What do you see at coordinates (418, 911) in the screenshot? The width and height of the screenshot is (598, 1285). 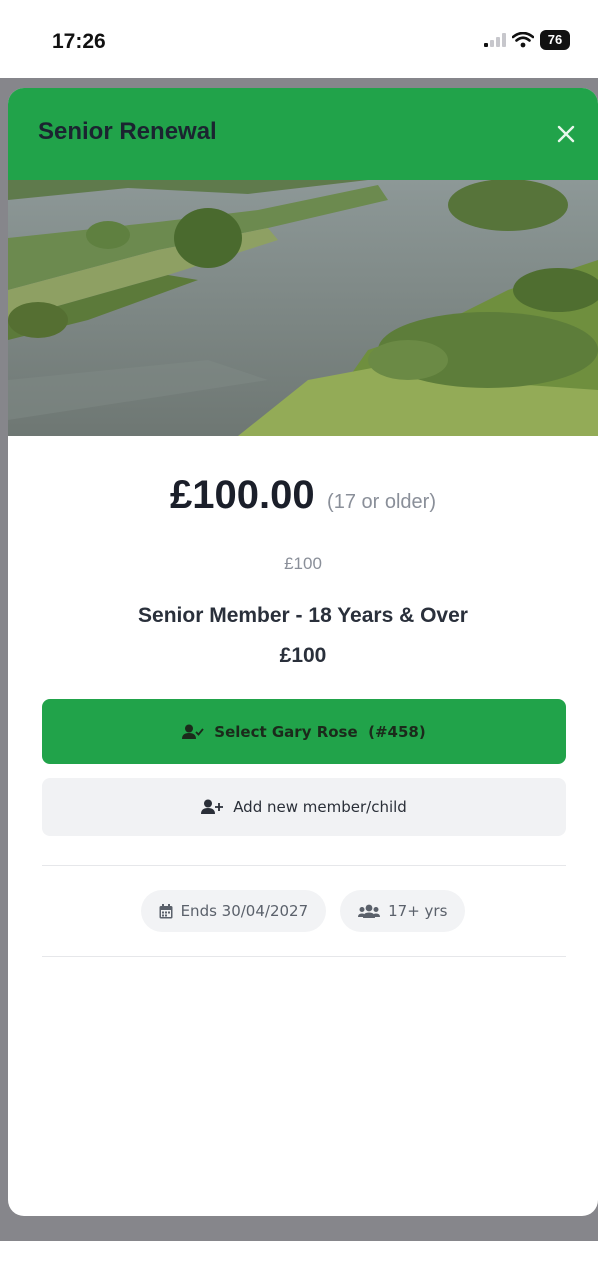 I see `age-range-label: 17+ yrs` at bounding box center [418, 911].